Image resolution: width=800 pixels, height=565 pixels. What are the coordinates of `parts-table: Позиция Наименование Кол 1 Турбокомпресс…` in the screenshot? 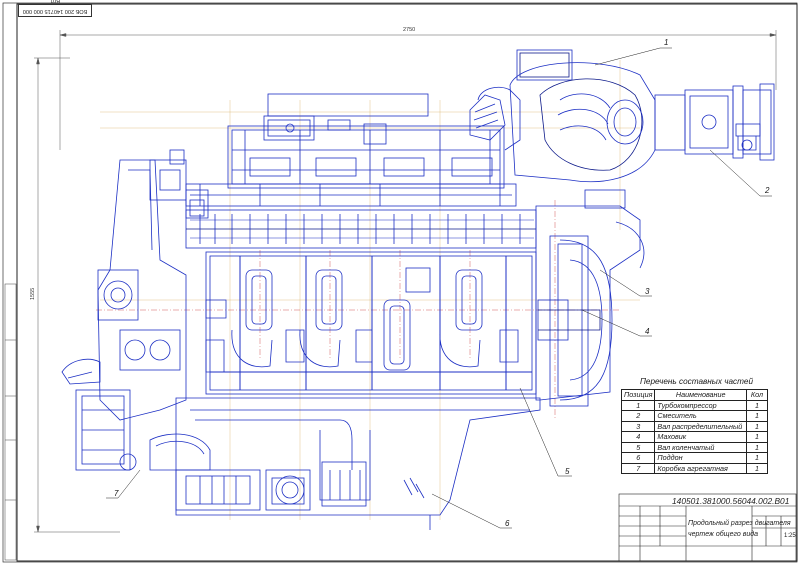 It's located at (694, 431).